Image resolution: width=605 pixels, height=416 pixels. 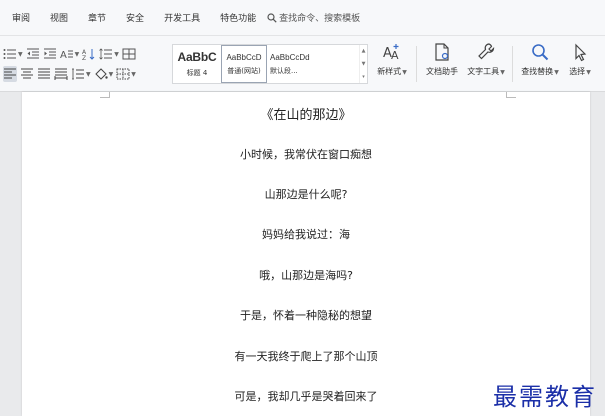 I want to click on paint-bucket-icon, so click(x=101, y=74).